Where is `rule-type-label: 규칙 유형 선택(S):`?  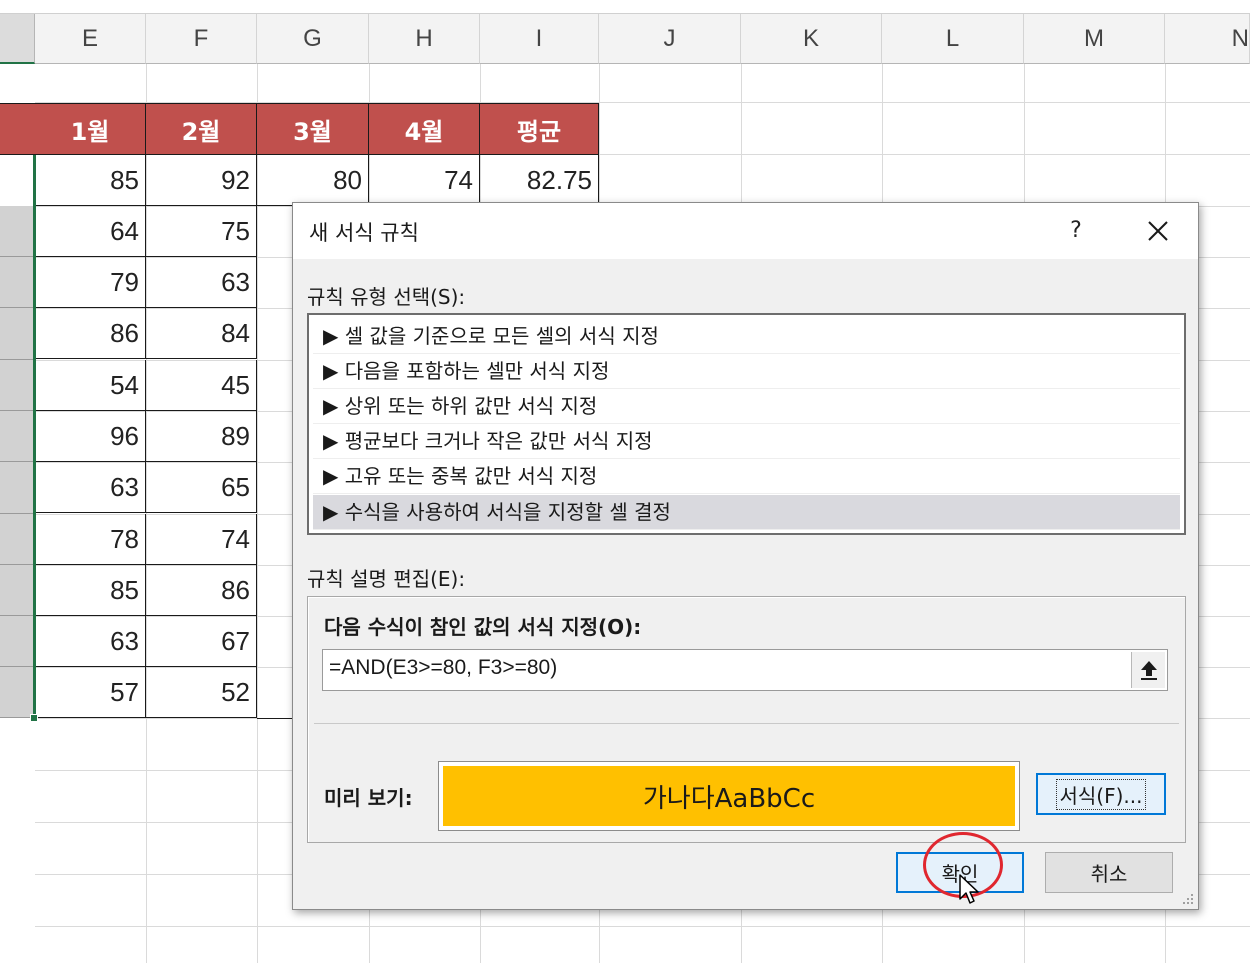
rule-type-label: 규칙 유형 선택(S): is located at coordinates (386, 297).